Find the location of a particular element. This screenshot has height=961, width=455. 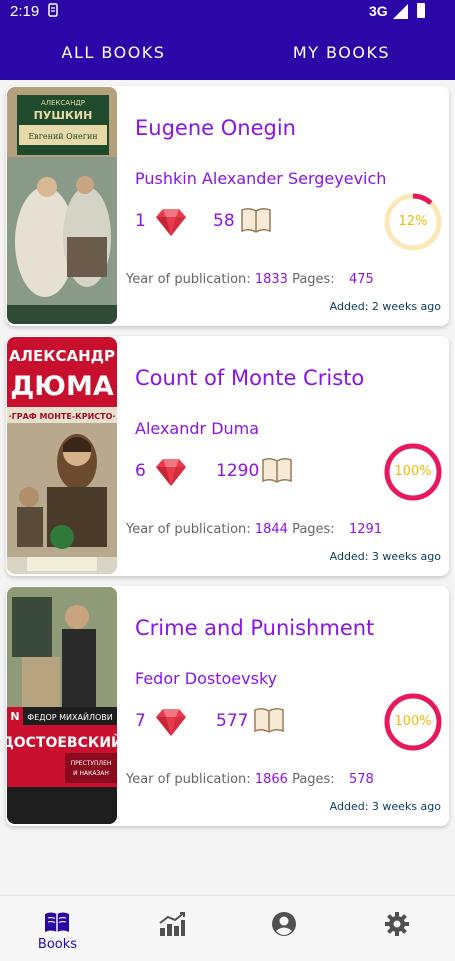

publication-info: Year of publication: 1833 Pages: is located at coordinates (230, 279).